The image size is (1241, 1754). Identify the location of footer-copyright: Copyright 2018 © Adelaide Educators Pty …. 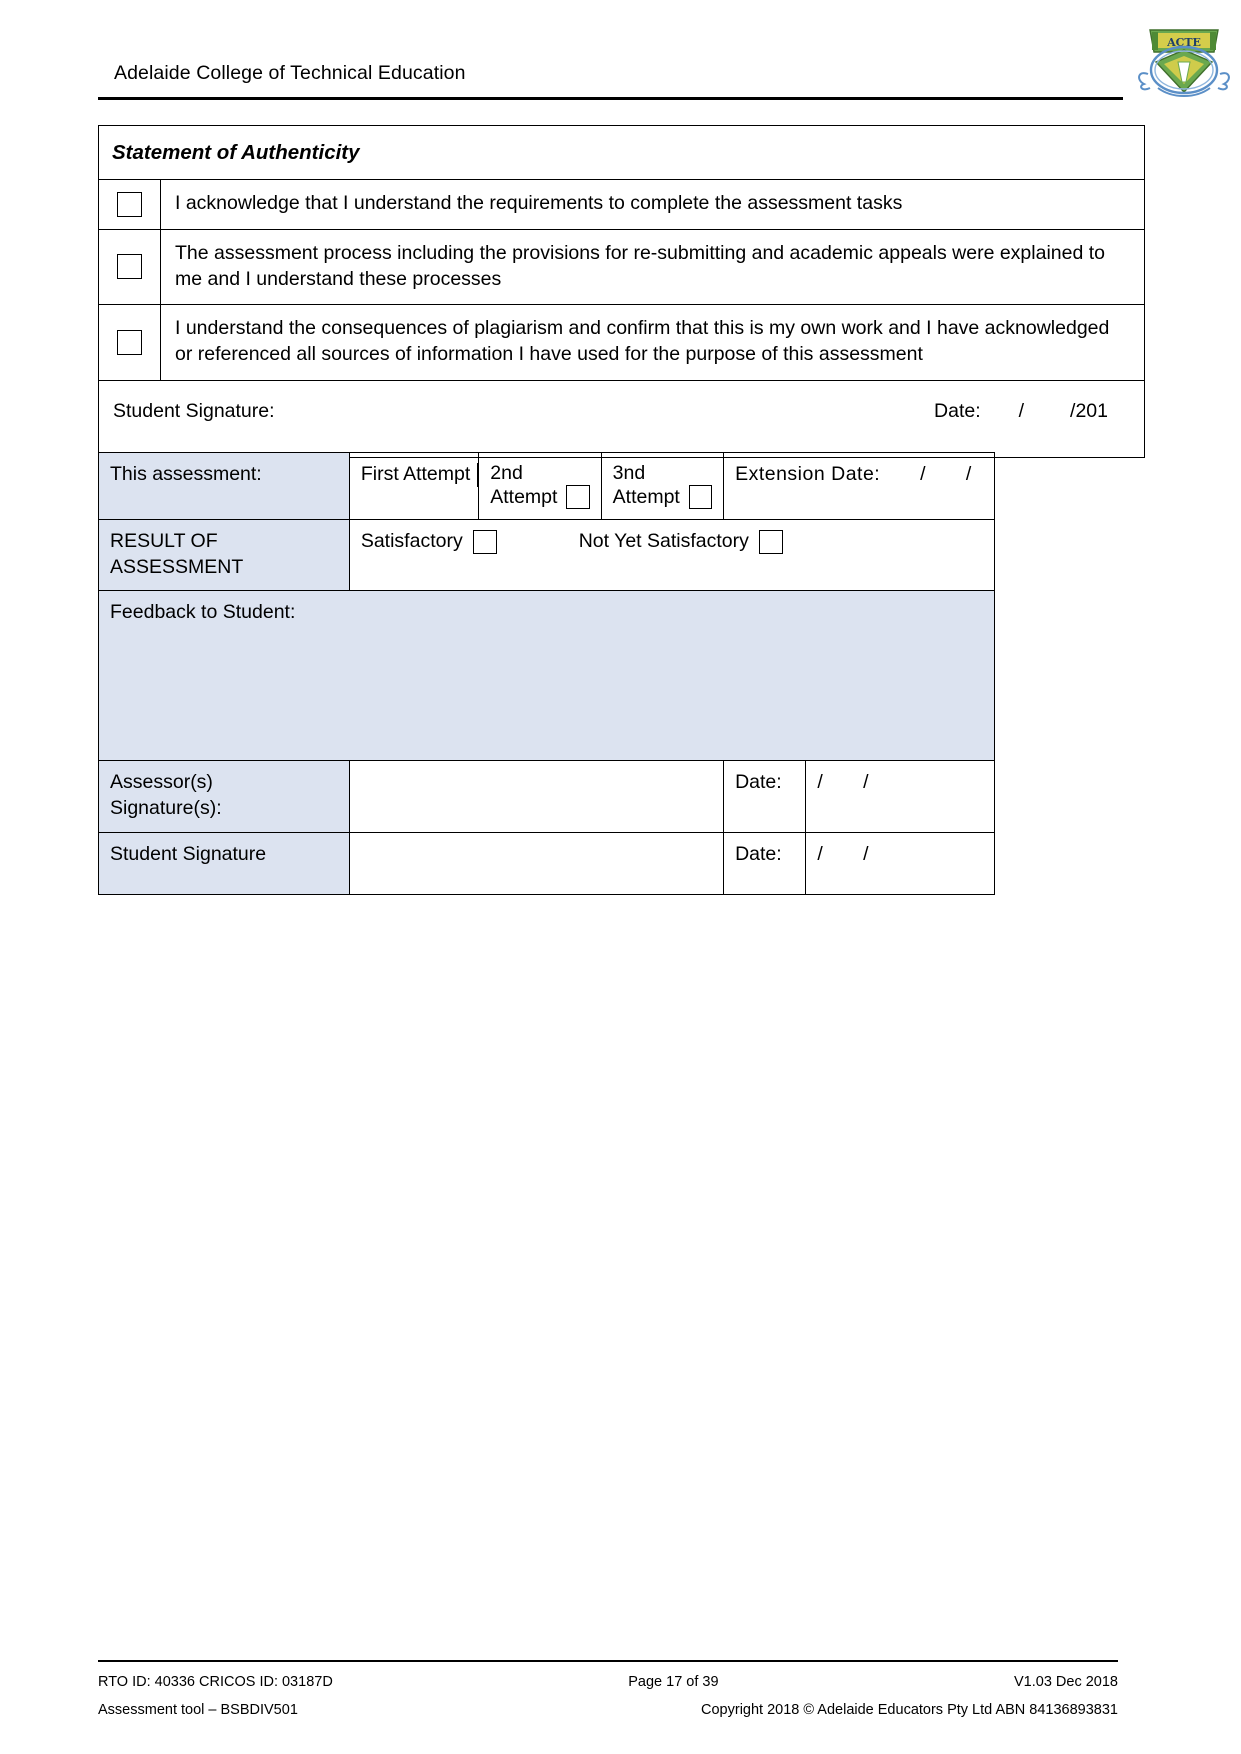
(909, 1709).